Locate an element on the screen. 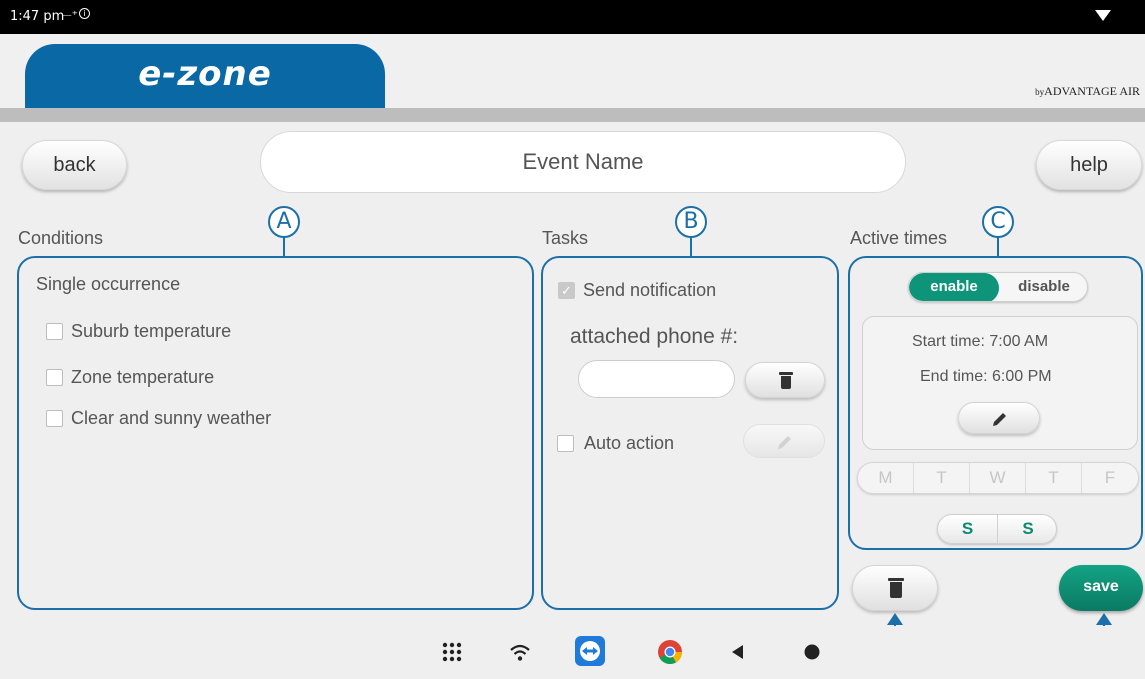 Image resolution: width=1145 pixels, height=679 pixels. callout-c: C is located at coordinates (998, 222).